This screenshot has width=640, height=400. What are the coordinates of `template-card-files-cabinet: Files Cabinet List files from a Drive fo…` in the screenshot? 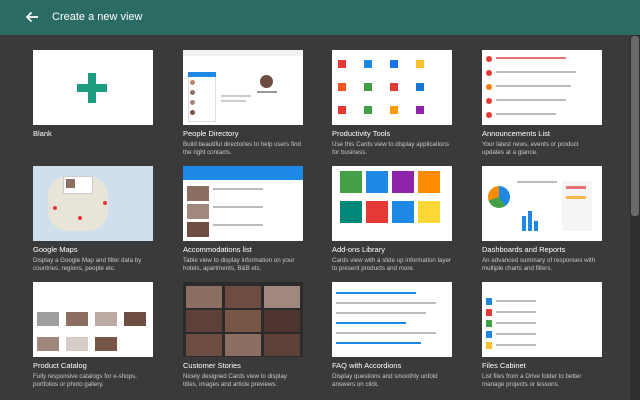 It's located at (542, 335).